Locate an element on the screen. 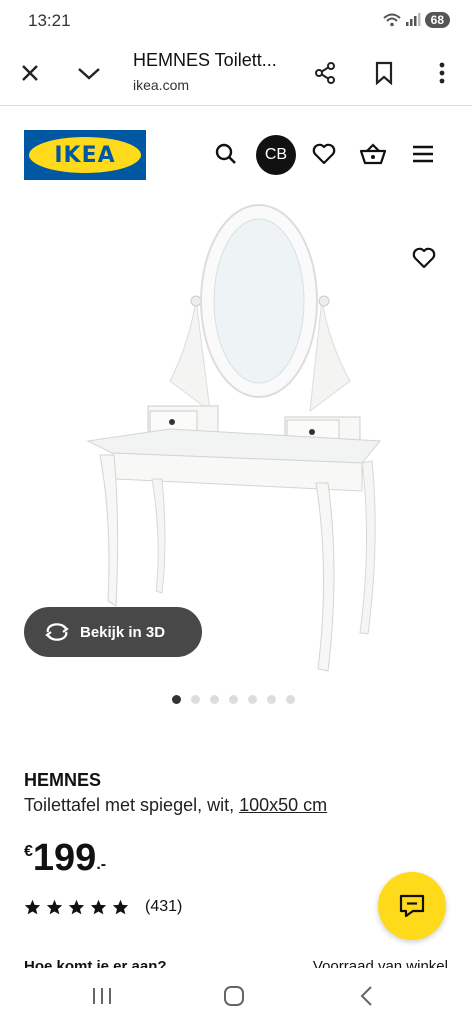 The width and height of the screenshot is (472, 1024). home-icon is located at coordinates (234, 996).